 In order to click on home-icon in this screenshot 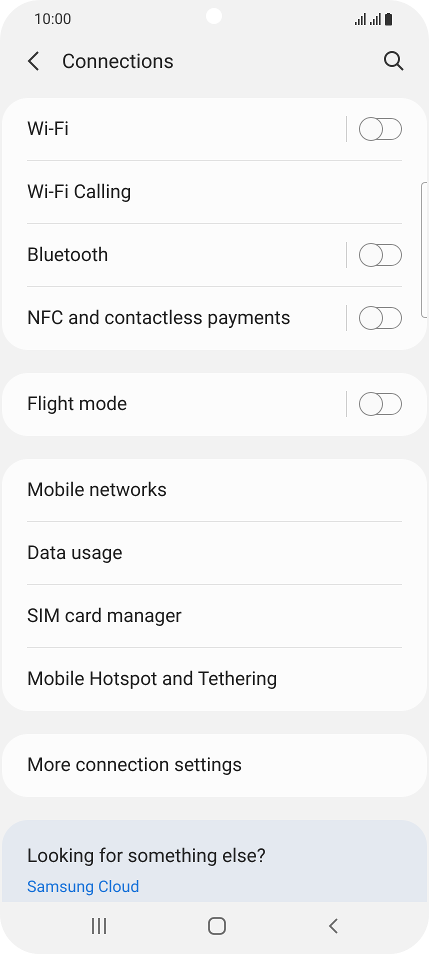, I will do `click(217, 925)`.